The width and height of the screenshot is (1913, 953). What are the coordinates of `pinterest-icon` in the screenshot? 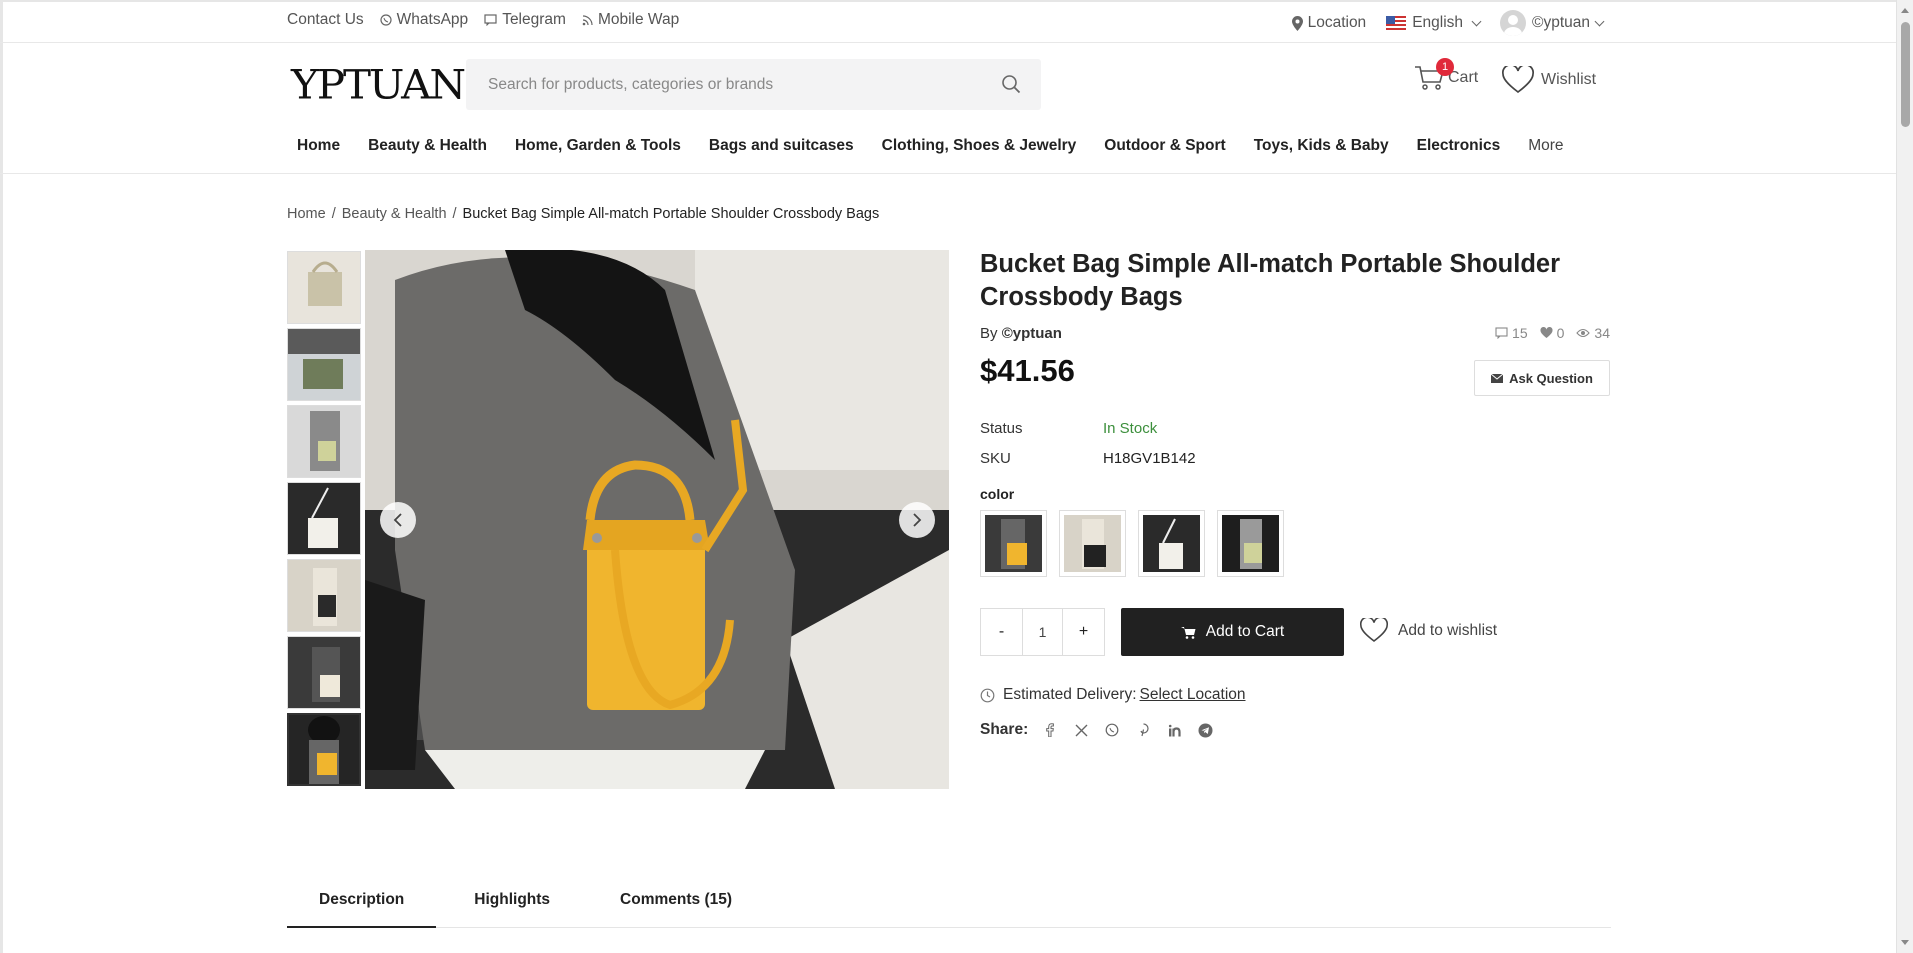 It's located at (1143, 730).